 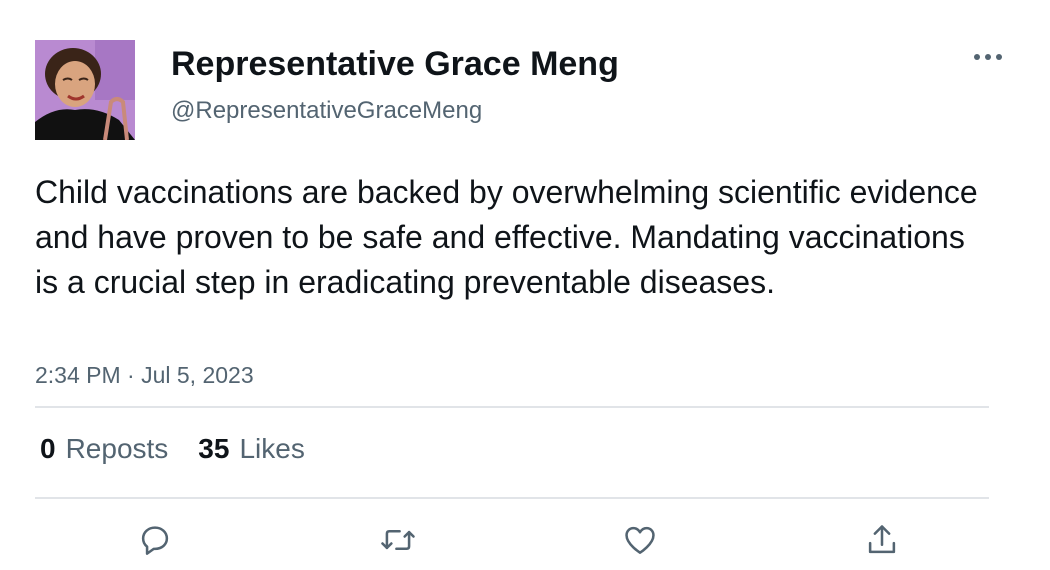 I want to click on reposts-label: Reposts, so click(x=117, y=448).